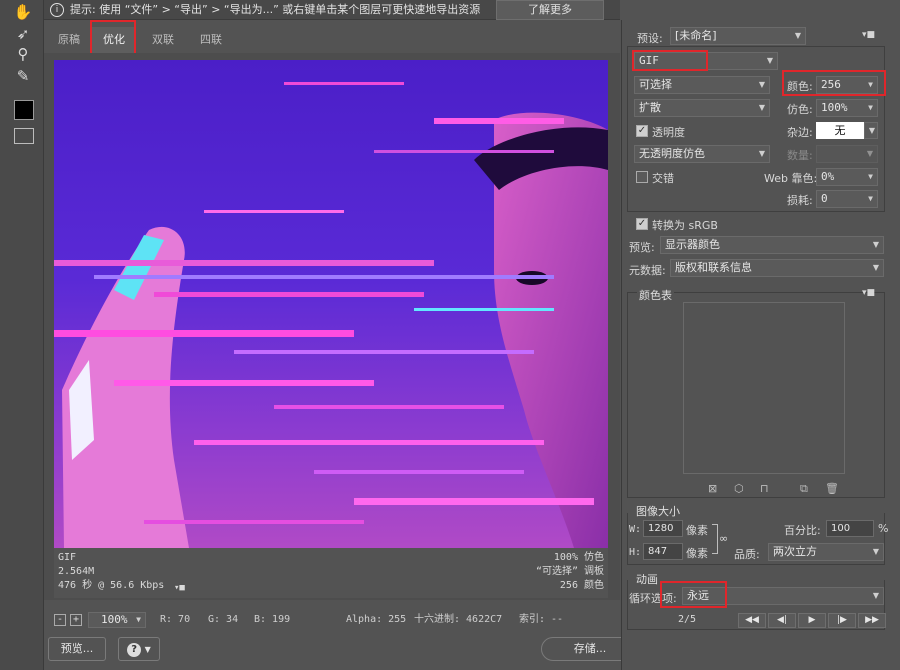  What do you see at coordinates (111, 585) in the screenshot?
I see `info-download-time: 476 秒 @ 56.6 Kbps` at bounding box center [111, 585].